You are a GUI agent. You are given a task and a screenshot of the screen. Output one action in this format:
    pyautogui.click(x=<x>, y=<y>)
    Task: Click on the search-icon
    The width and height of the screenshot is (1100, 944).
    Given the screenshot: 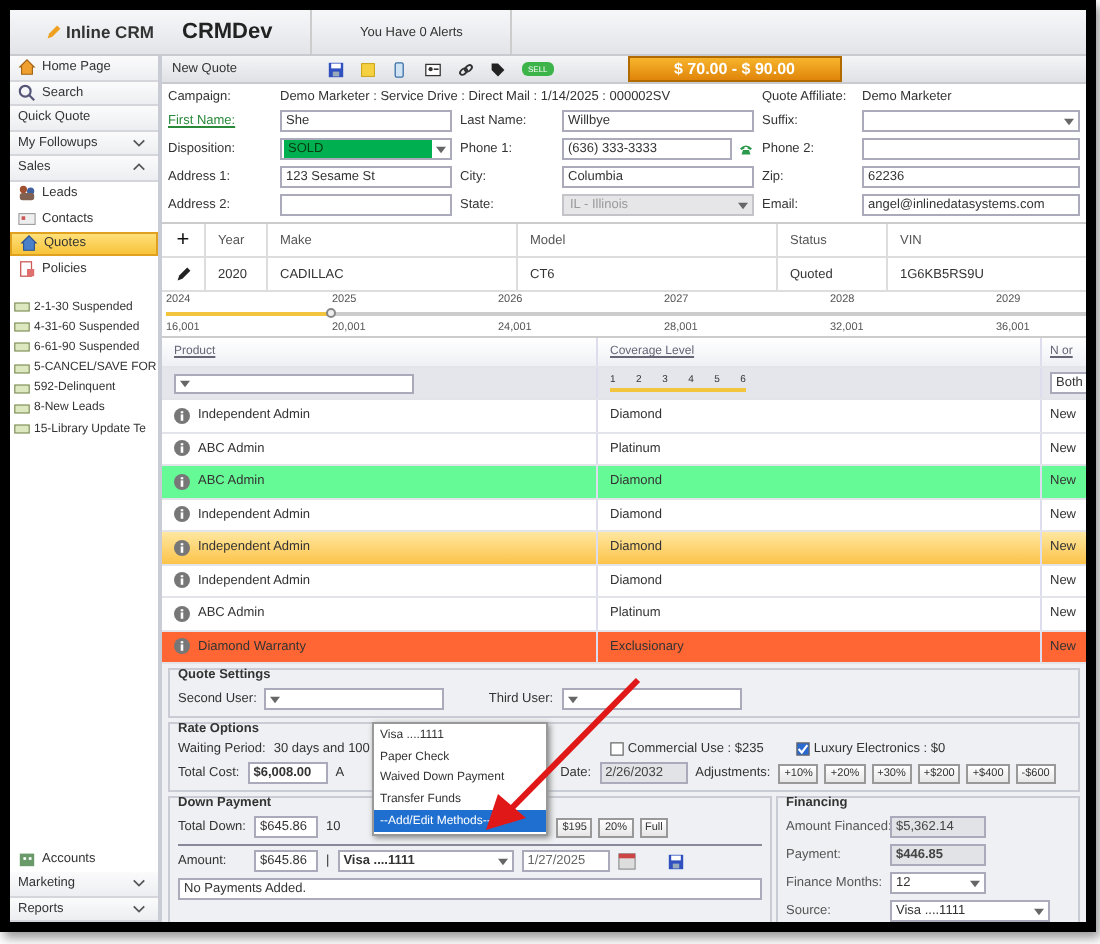 What is the action you would take?
    pyautogui.click(x=27, y=92)
    